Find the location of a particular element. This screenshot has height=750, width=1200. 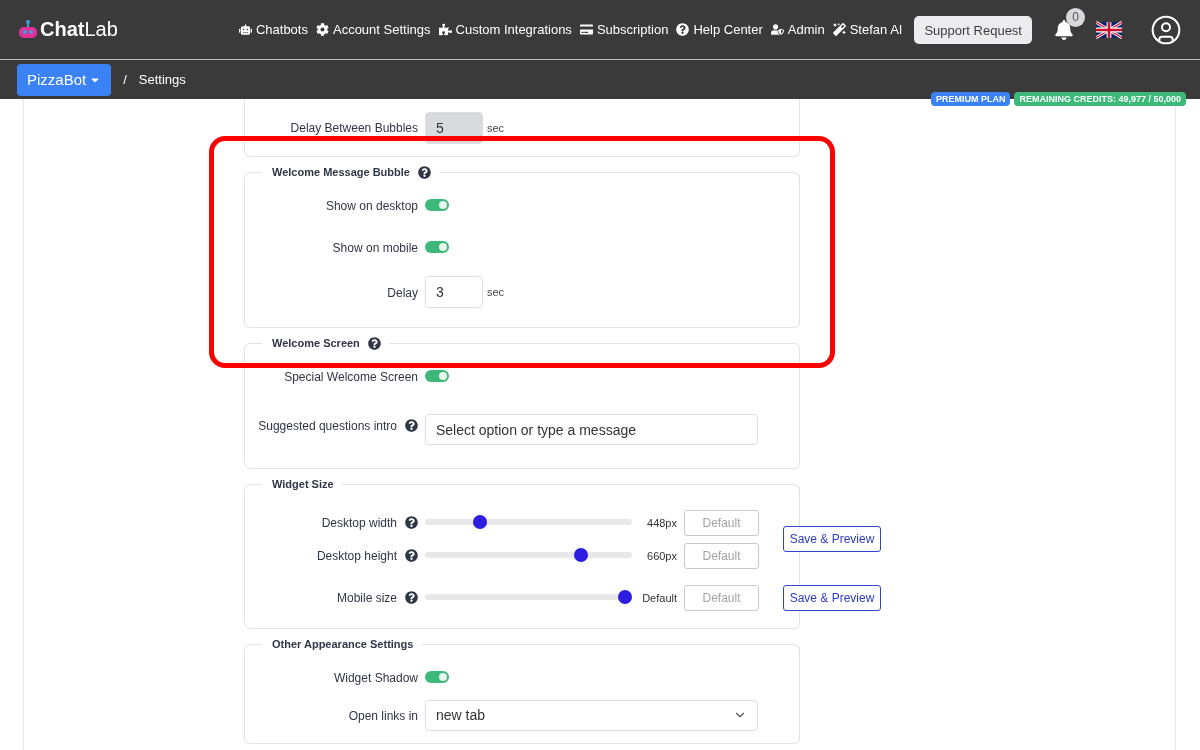

field-label: Delay is located at coordinates (402, 292).